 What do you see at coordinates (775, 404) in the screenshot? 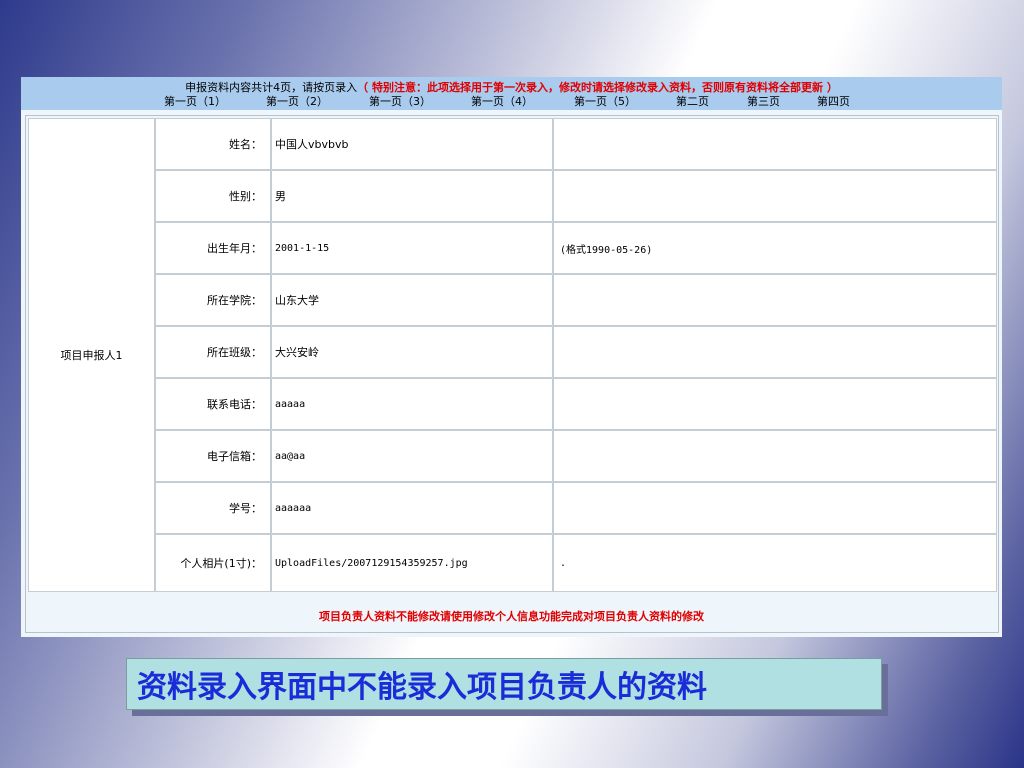
I see `phone-note` at bounding box center [775, 404].